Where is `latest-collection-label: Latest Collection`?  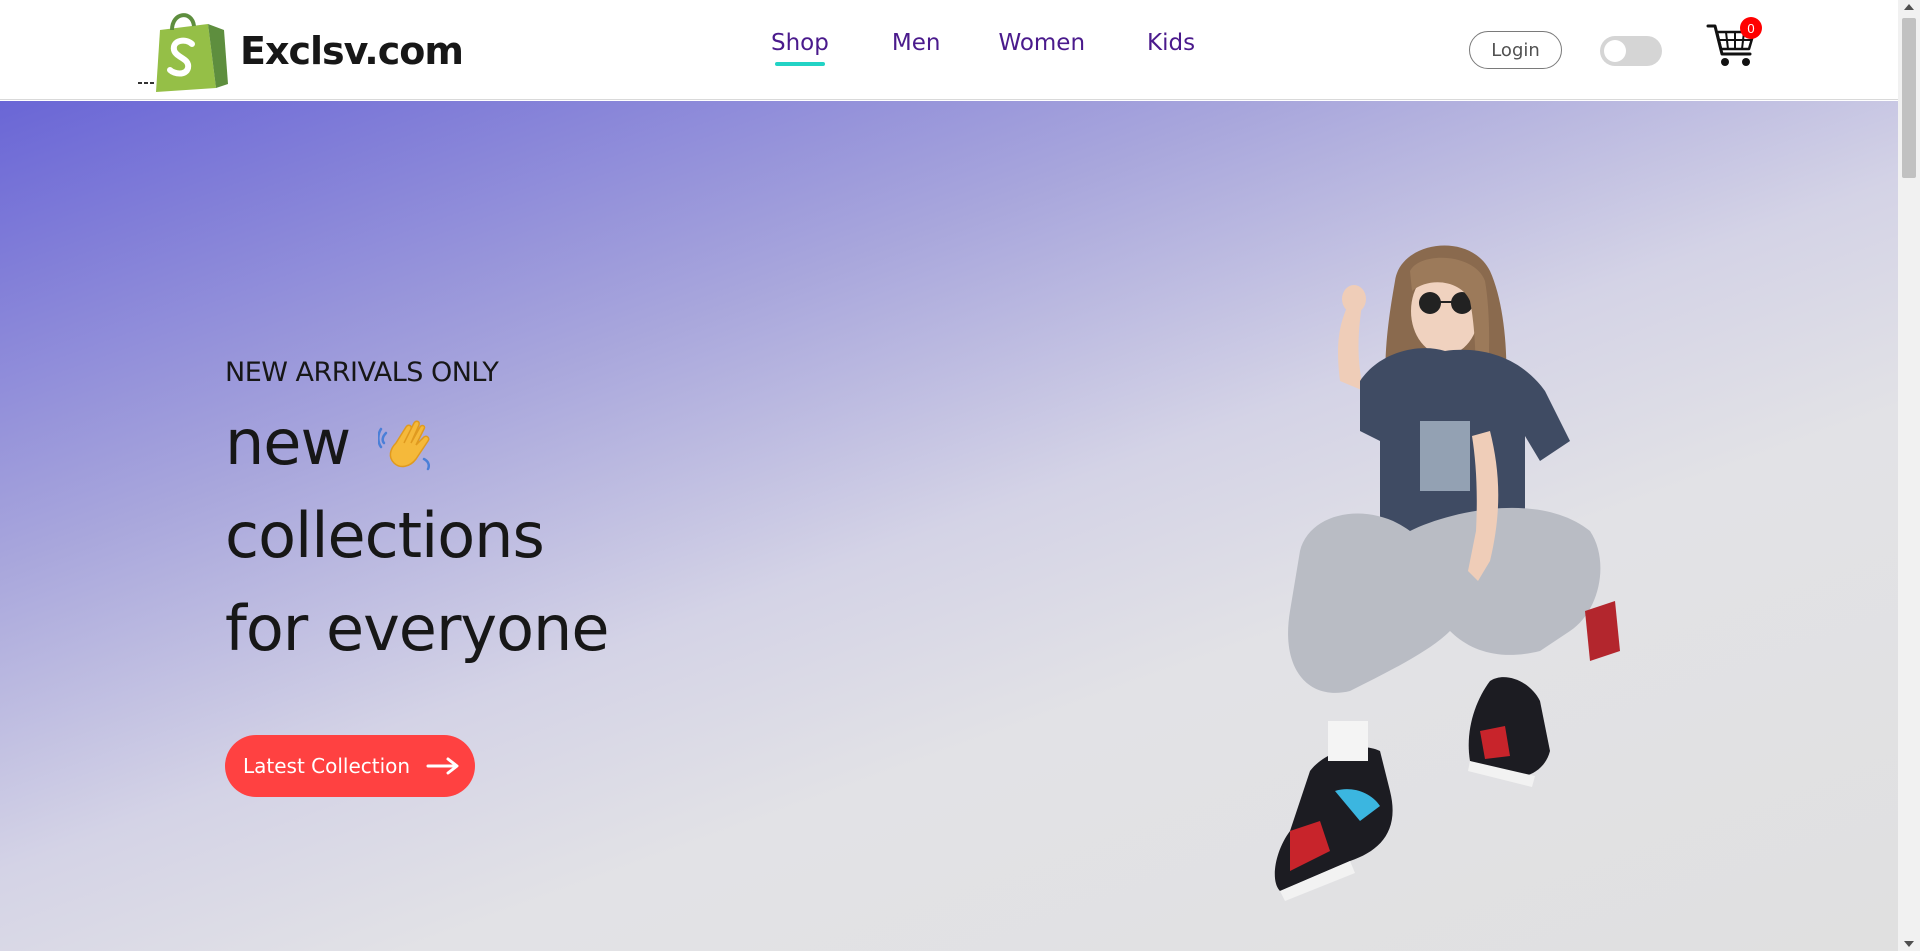 latest-collection-label: Latest Collection is located at coordinates (327, 766).